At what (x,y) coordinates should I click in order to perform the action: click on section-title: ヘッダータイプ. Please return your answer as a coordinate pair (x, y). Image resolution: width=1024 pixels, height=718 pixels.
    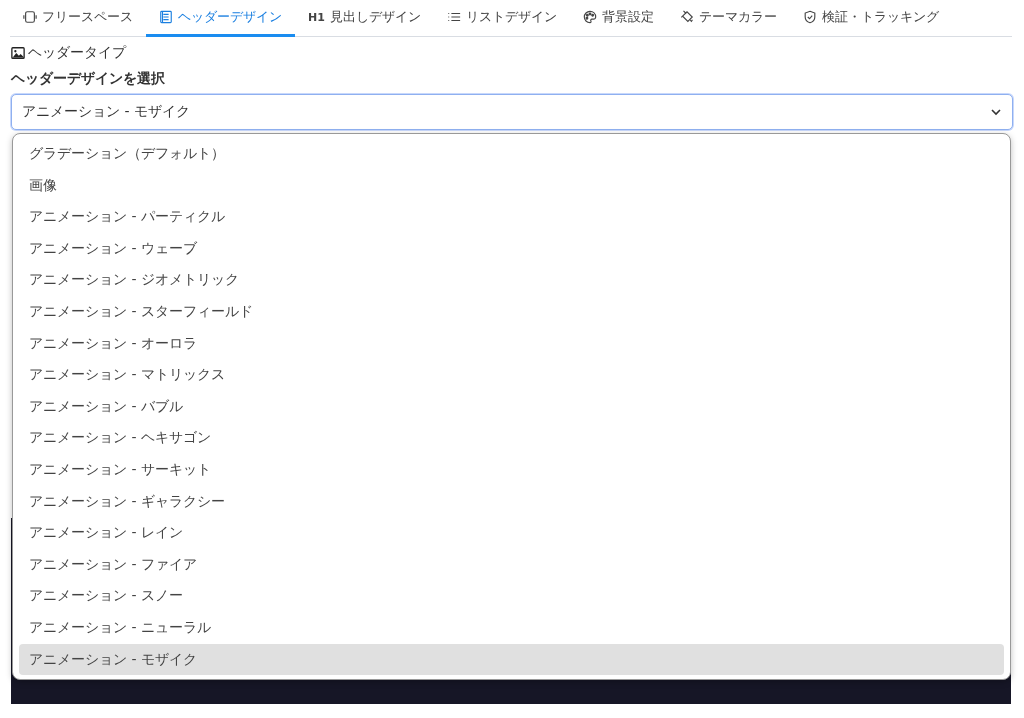
    Looking at the image, I should click on (77, 53).